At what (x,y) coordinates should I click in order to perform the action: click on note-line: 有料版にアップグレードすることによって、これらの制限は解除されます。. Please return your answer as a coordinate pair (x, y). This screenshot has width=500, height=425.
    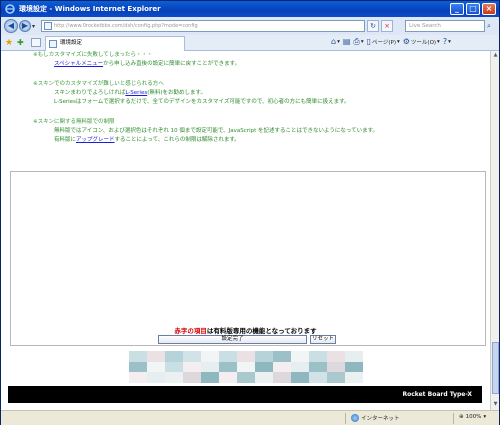
    Looking at the image, I should click on (147, 140).